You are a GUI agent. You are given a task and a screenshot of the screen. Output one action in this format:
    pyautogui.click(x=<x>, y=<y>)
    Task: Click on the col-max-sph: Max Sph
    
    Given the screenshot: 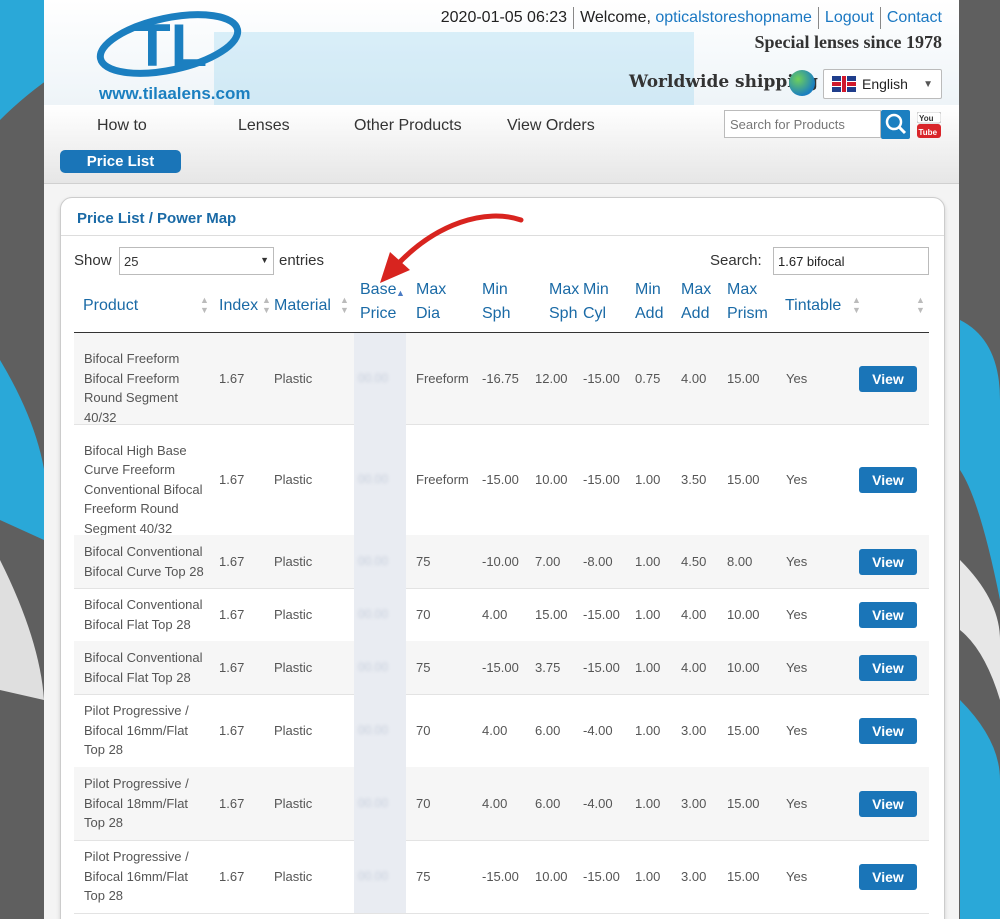 What is the action you would take?
    pyautogui.click(x=564, y=302)
    